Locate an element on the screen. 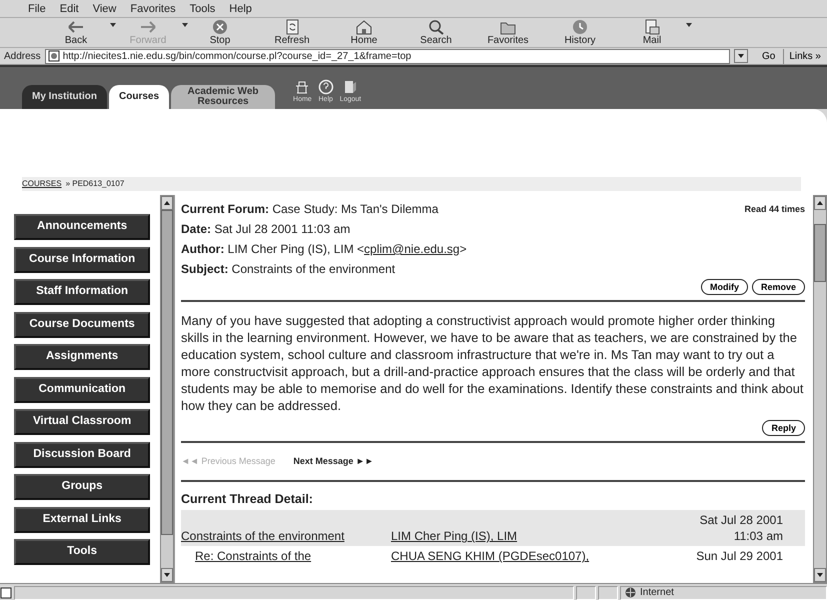 This screenshot has height=600, width=827. message-field: Author: LIM Cher Ping (IS), LIM < is located at coordinates (272, 249).